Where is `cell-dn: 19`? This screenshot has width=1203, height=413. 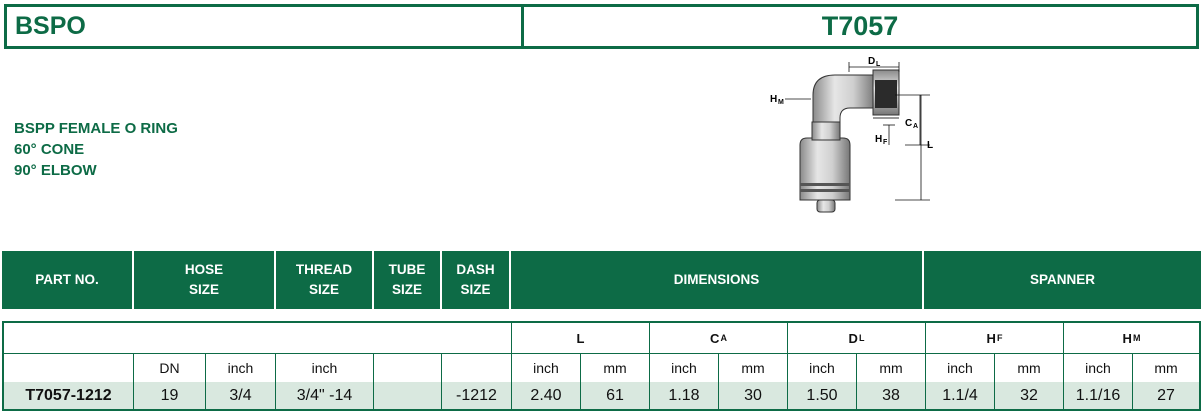 cell-dn: 19 is located at coordinates (170, 395).